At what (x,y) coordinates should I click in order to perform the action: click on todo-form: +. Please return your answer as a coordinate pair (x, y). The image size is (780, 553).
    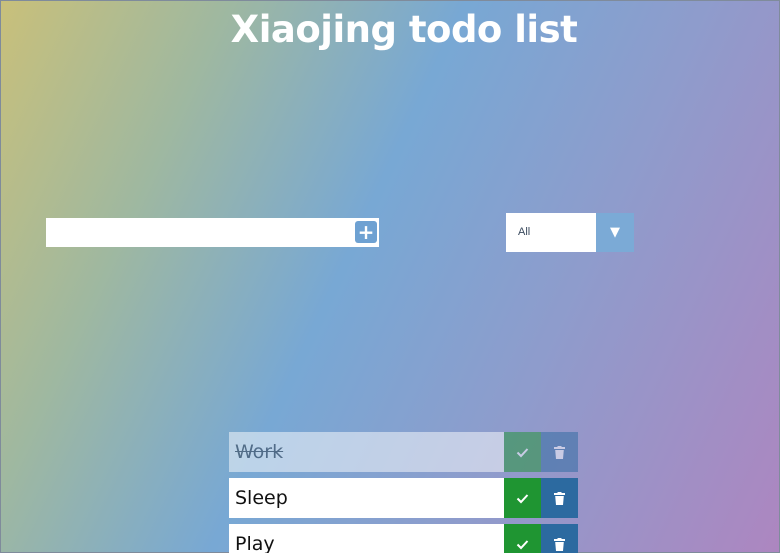
    Looking at the image, I should click on (212, 232).